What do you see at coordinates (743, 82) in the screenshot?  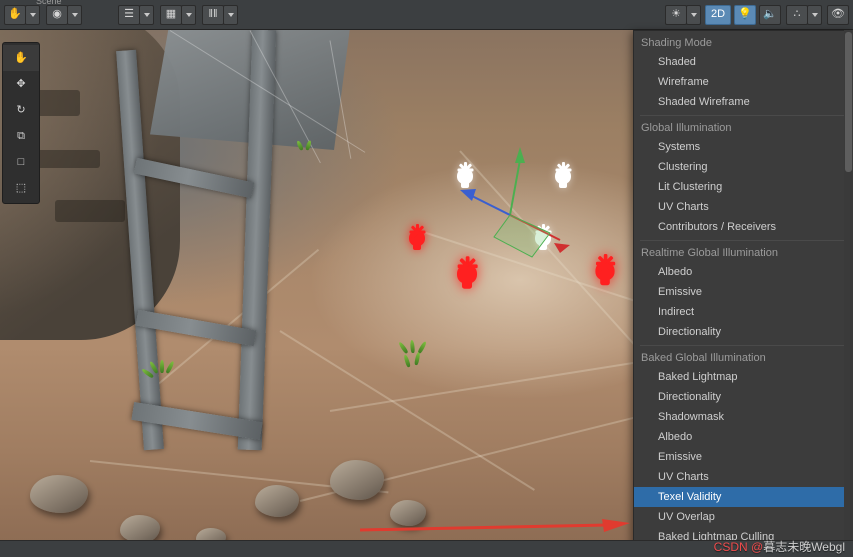 I see `menu-item-wireframe: Wireframe` at bounding box center [743, 82].